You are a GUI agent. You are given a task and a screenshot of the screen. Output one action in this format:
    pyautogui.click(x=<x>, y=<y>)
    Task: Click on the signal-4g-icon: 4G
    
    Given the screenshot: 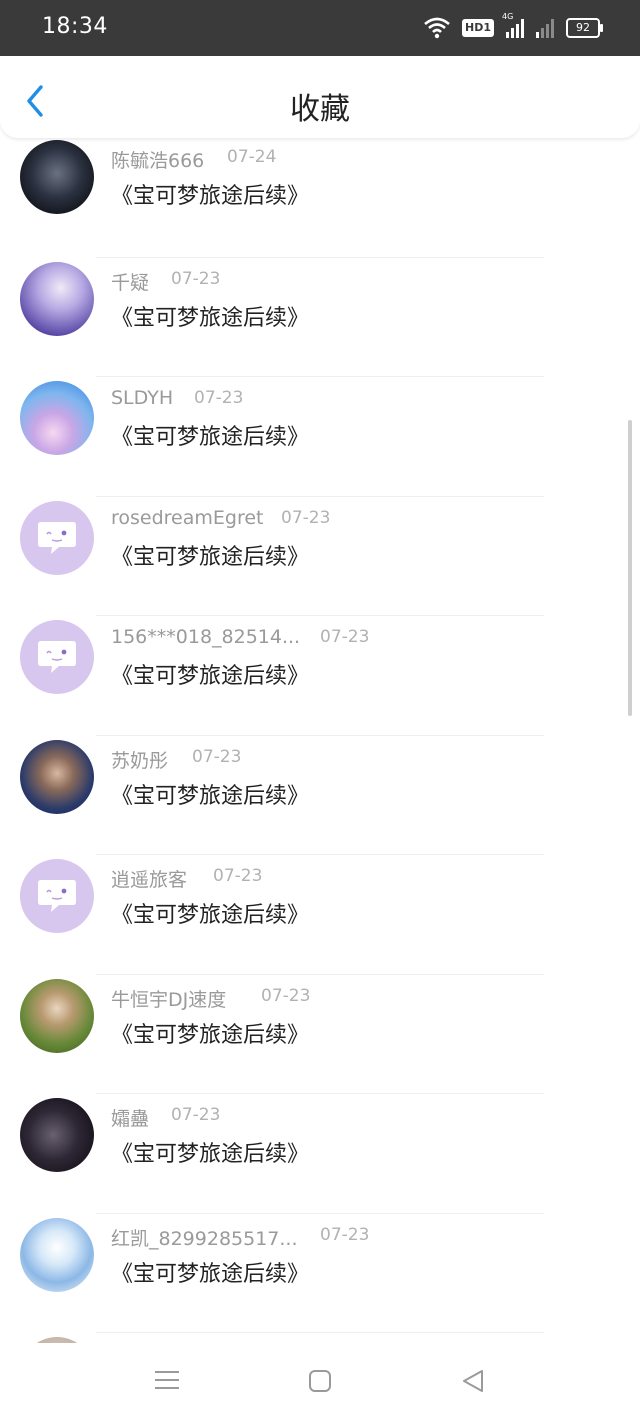 What is the action you would take?
    pyautogui.click(x=513, y=25)
    